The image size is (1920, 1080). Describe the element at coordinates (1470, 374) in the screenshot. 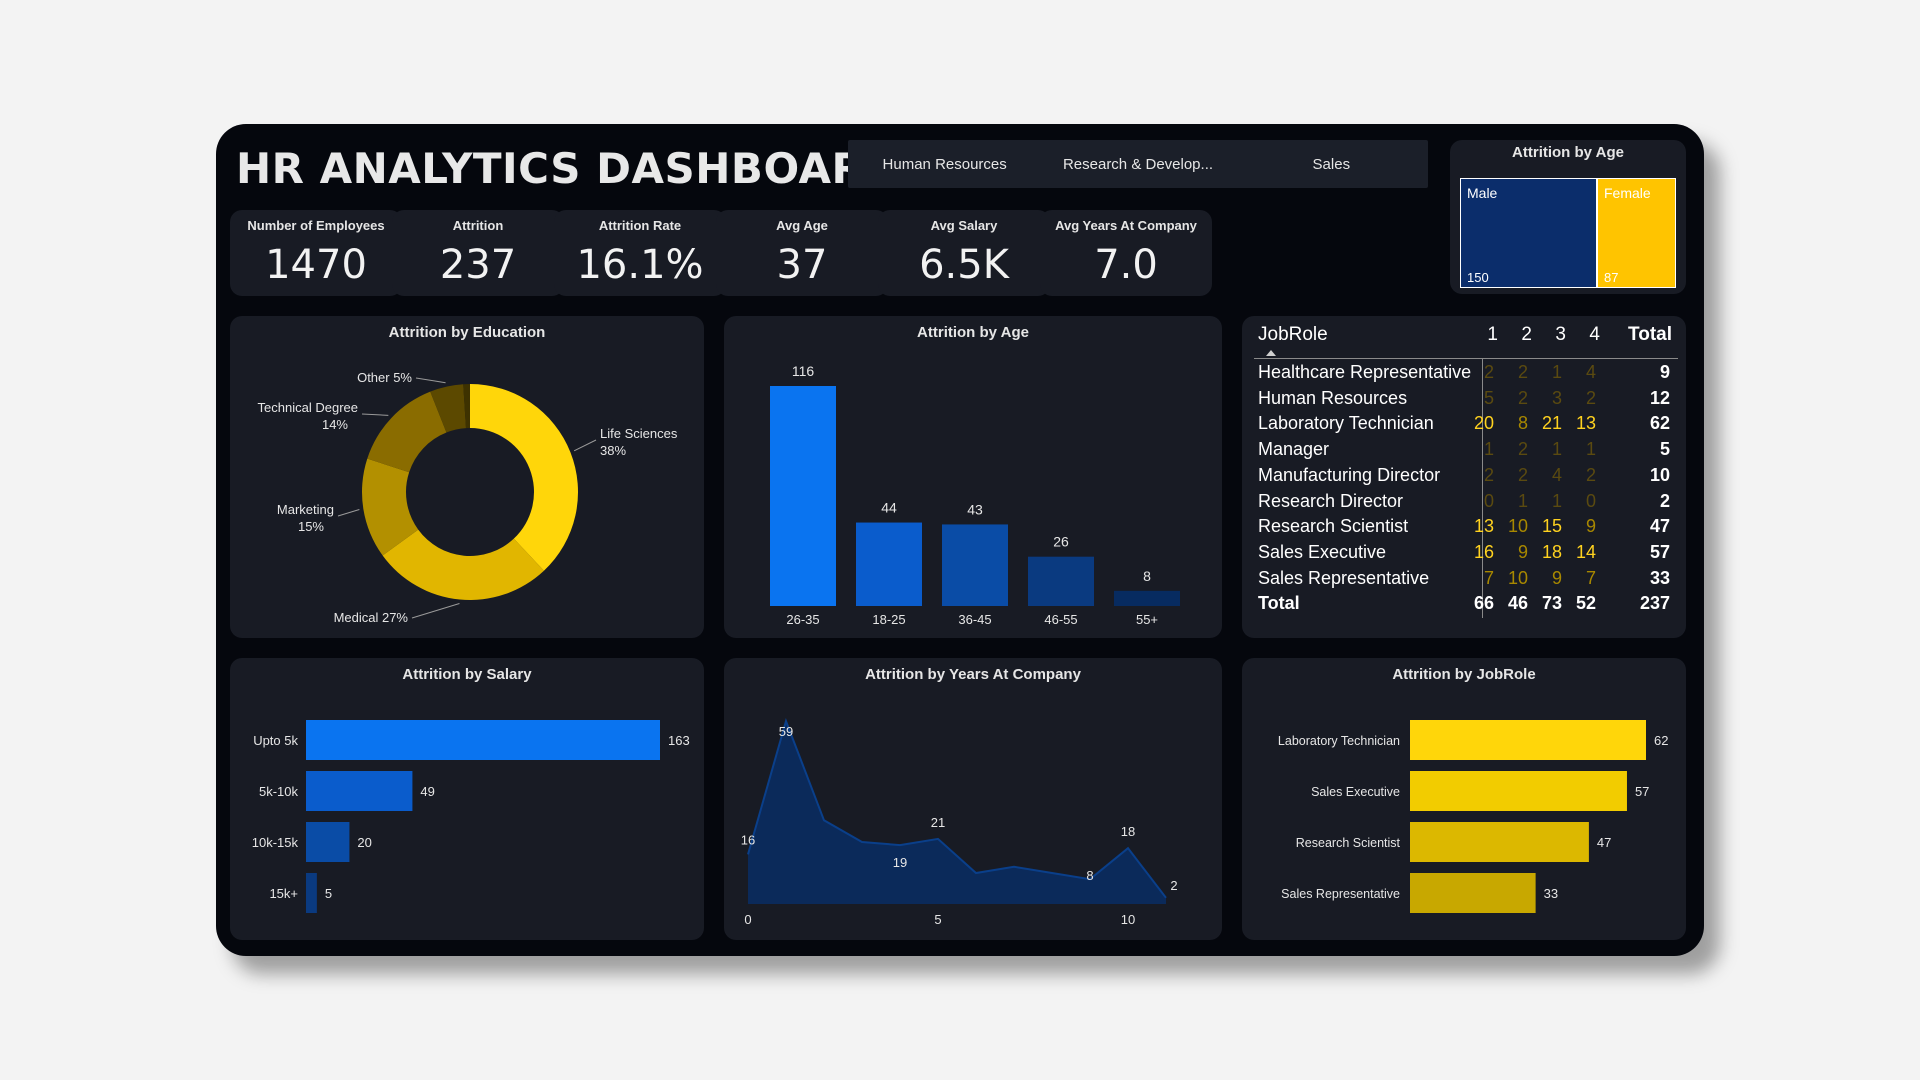

I see `matrix-row: Healthcare Representative 2 2 1 4 9` at that location.